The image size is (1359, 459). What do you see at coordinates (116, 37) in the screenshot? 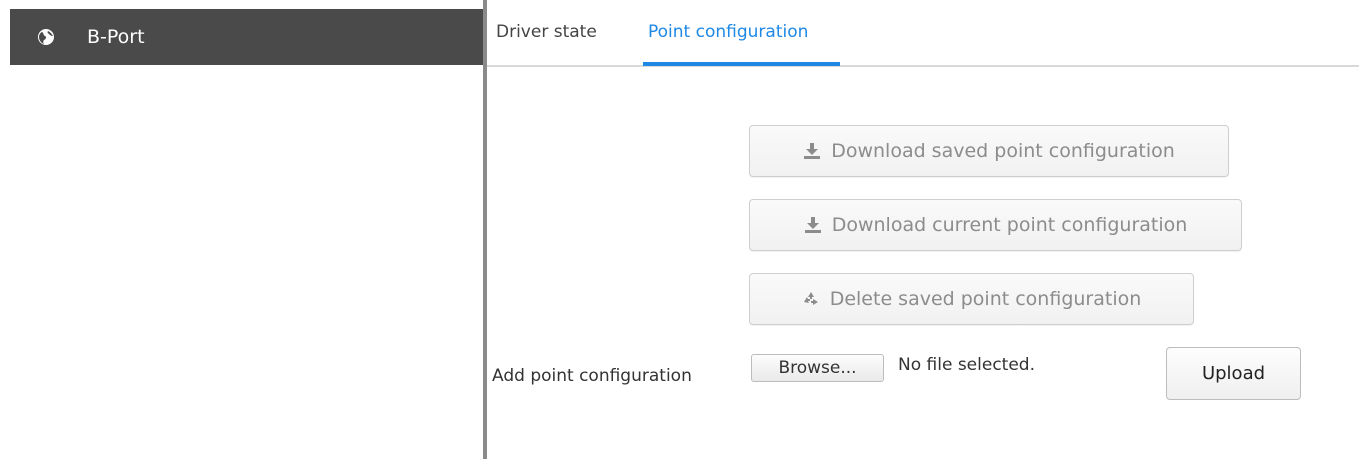
I see `sidebar-item-label: B-Port` at bounding box center [116, 37].